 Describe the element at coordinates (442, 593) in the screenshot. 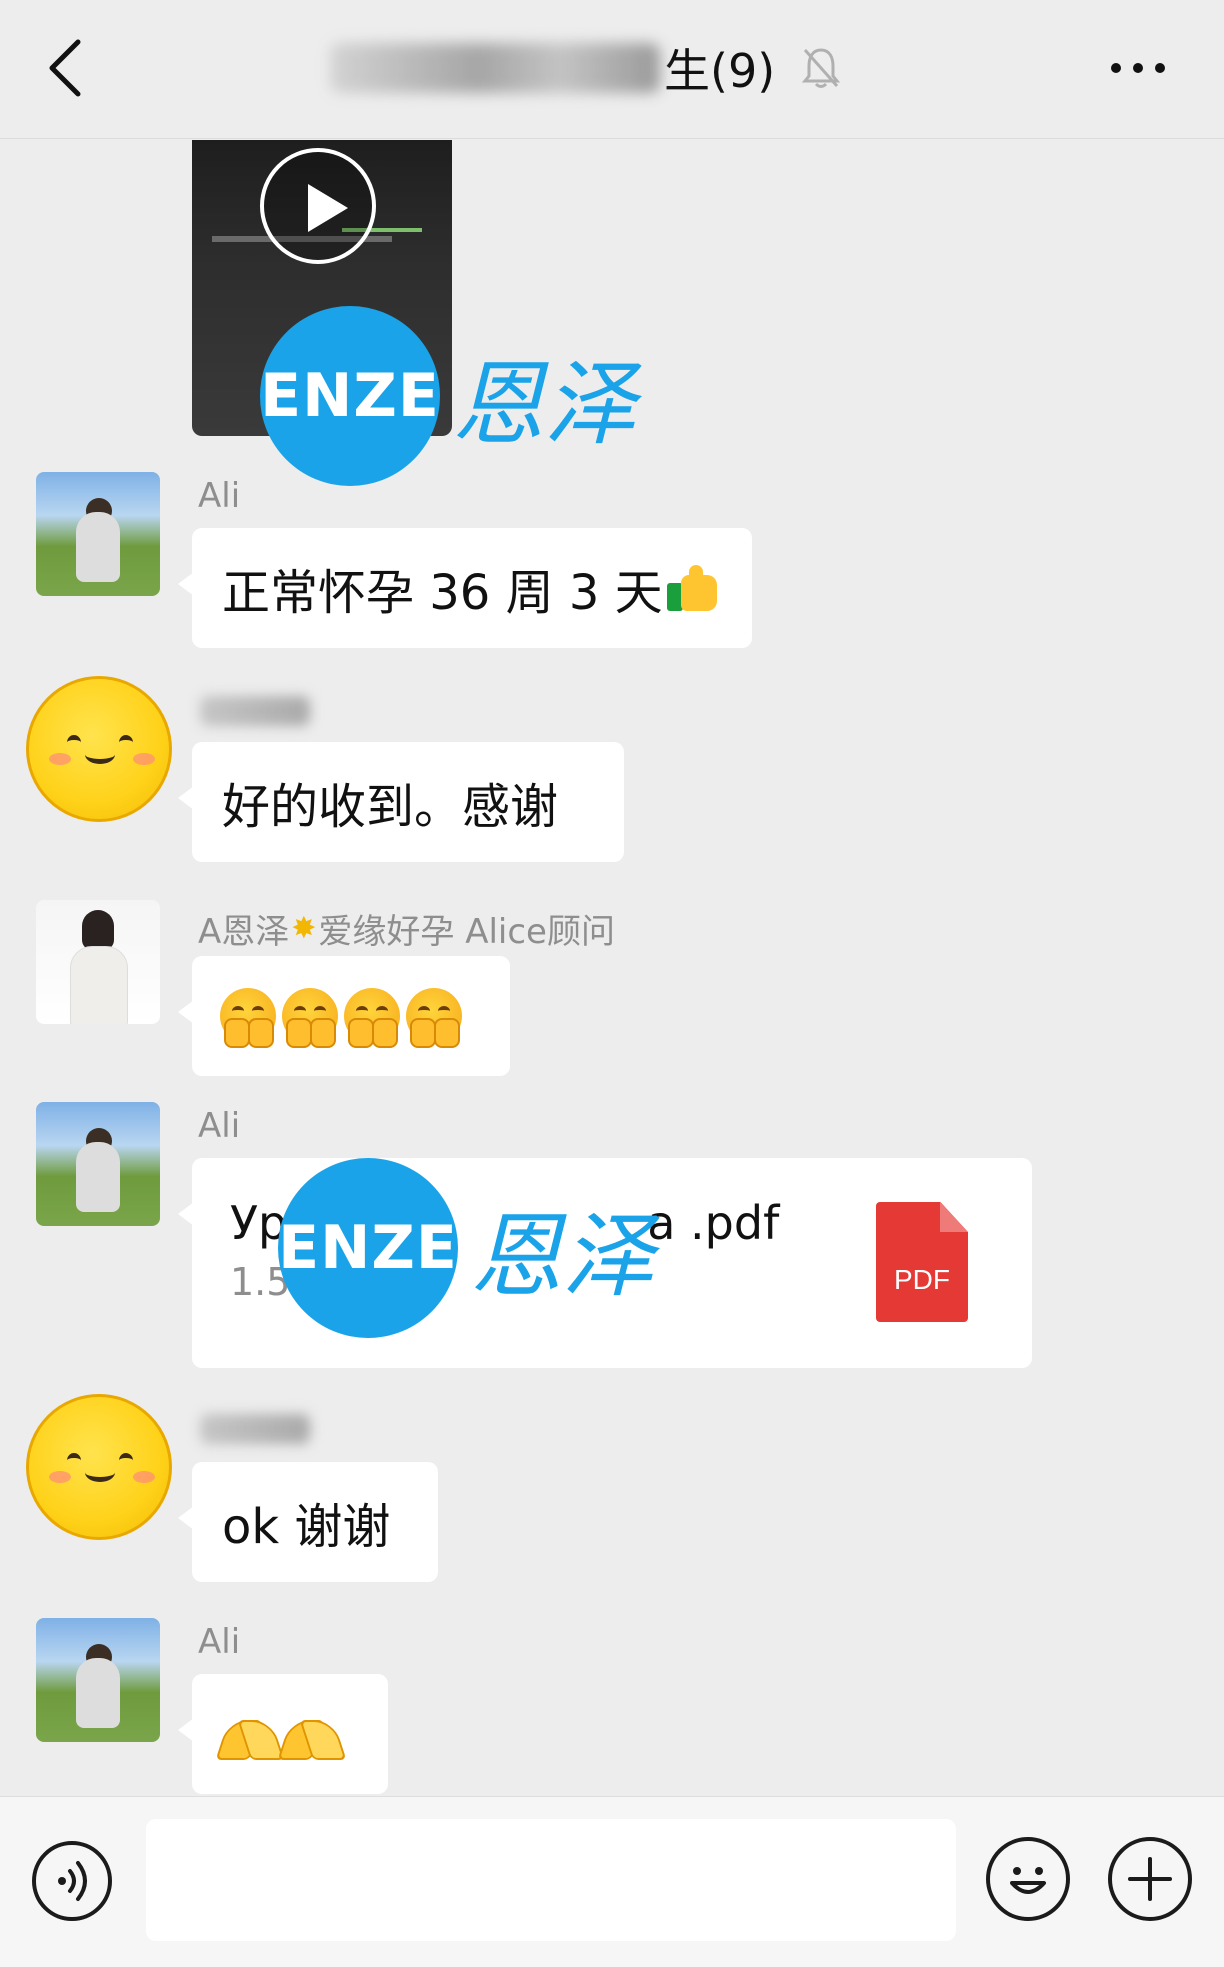

I see `message-text: 正常怀孕 36 周 3 天` at that location.